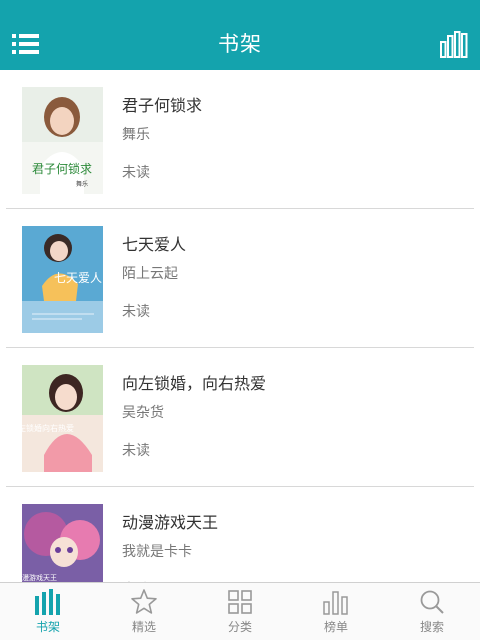 This screenshot has height=640, width=480. What do you see at coordinates (143, 627) in the screenshot?
I see `tab-label: 精选` at bounding box center [143, 627].